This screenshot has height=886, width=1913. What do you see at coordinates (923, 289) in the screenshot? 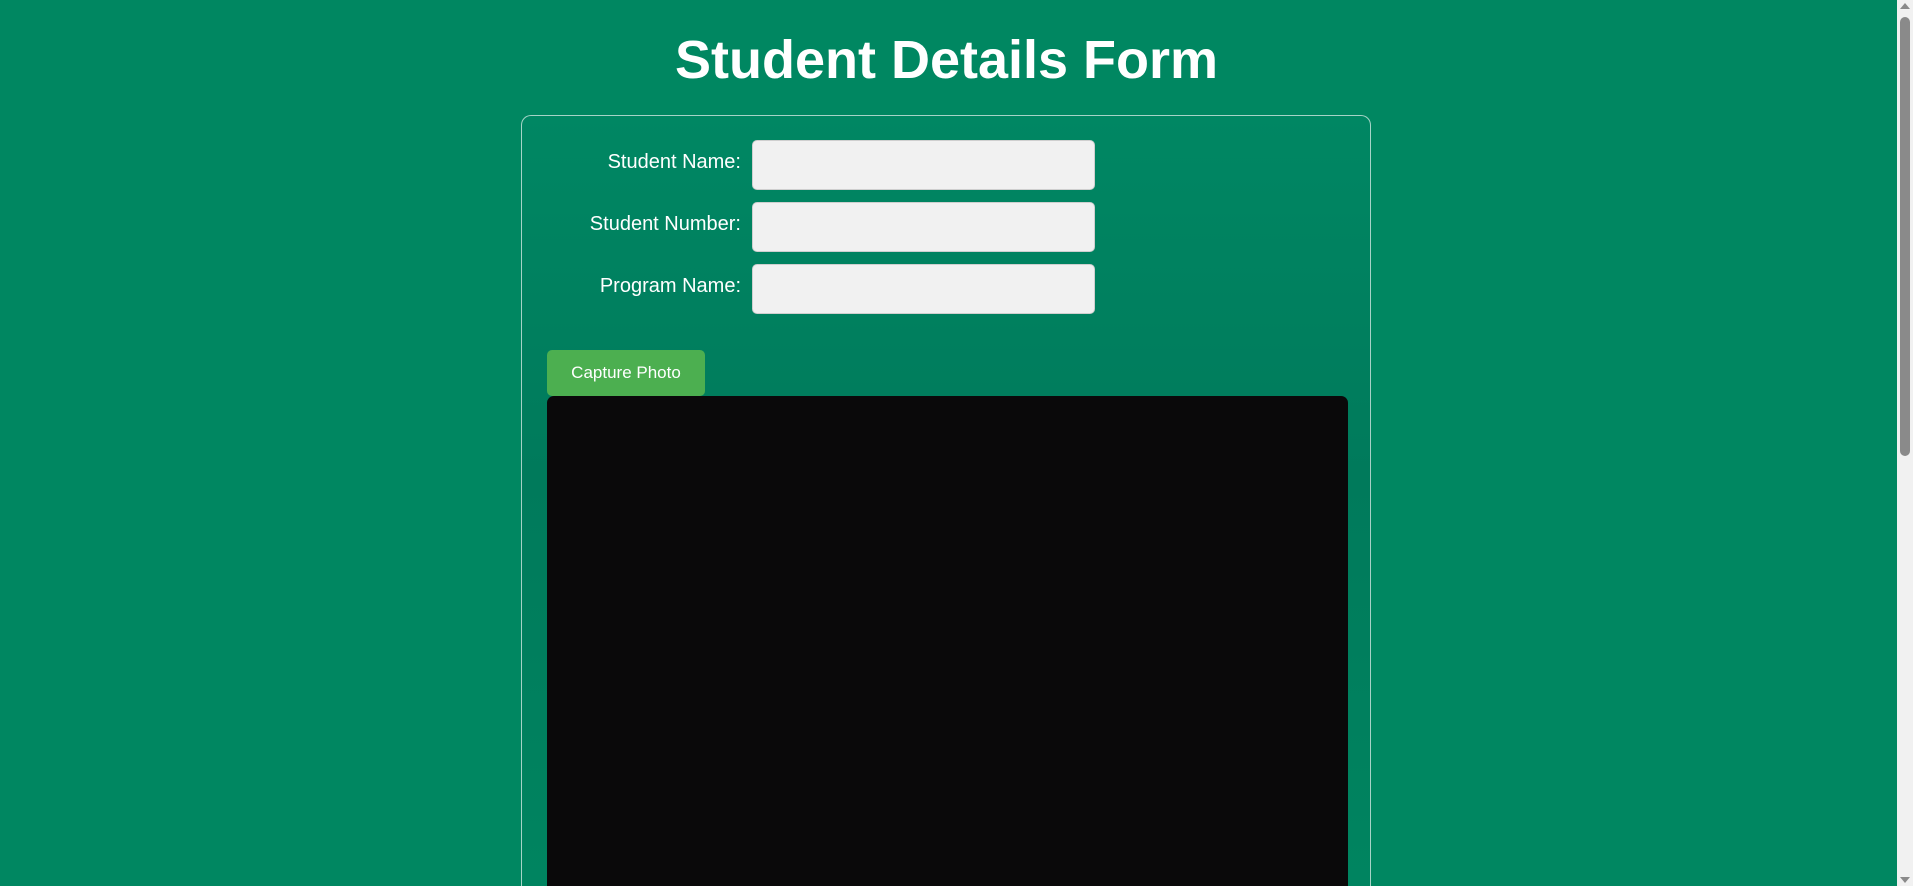
I see `program-name-input` at bounding box center [923, 289].